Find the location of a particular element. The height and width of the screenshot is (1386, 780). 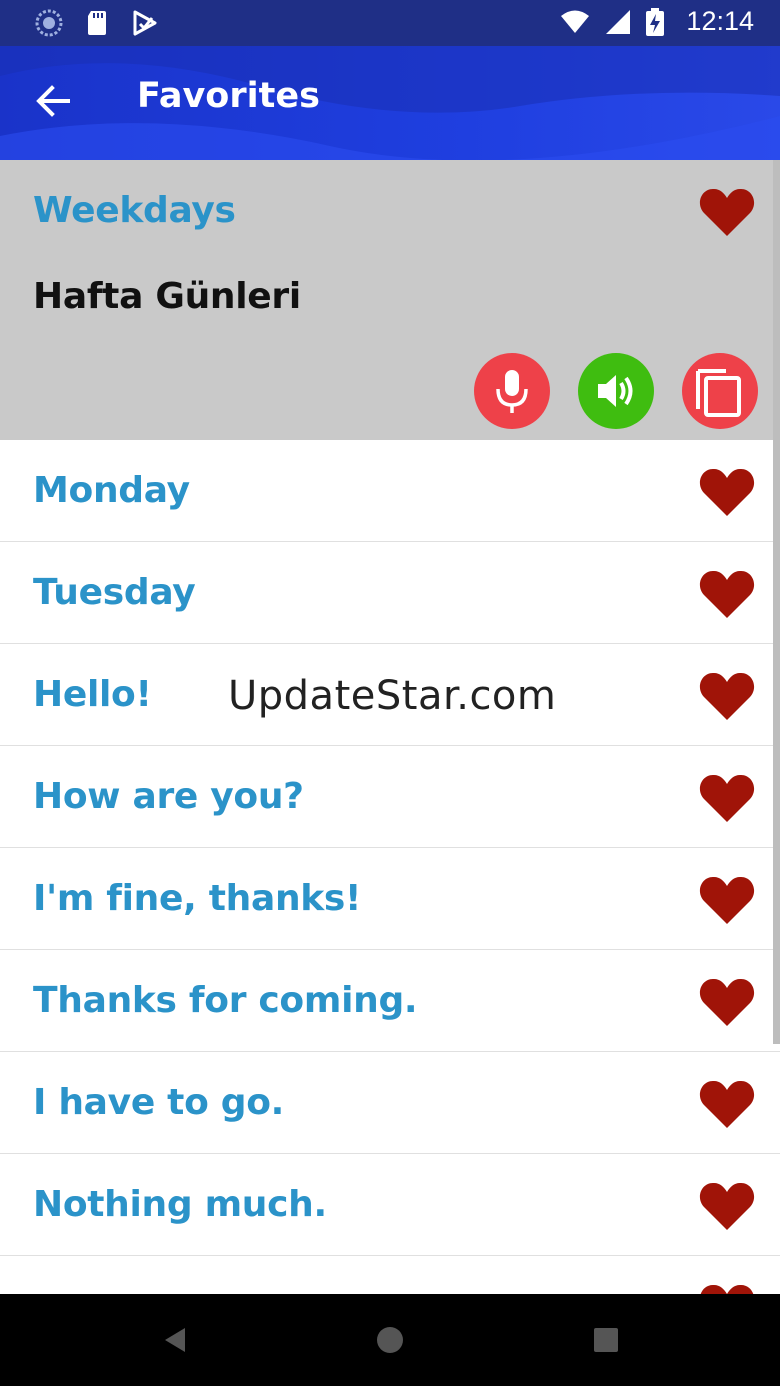

status-right-icons: 12:14 is located at coordinates (657, 21).